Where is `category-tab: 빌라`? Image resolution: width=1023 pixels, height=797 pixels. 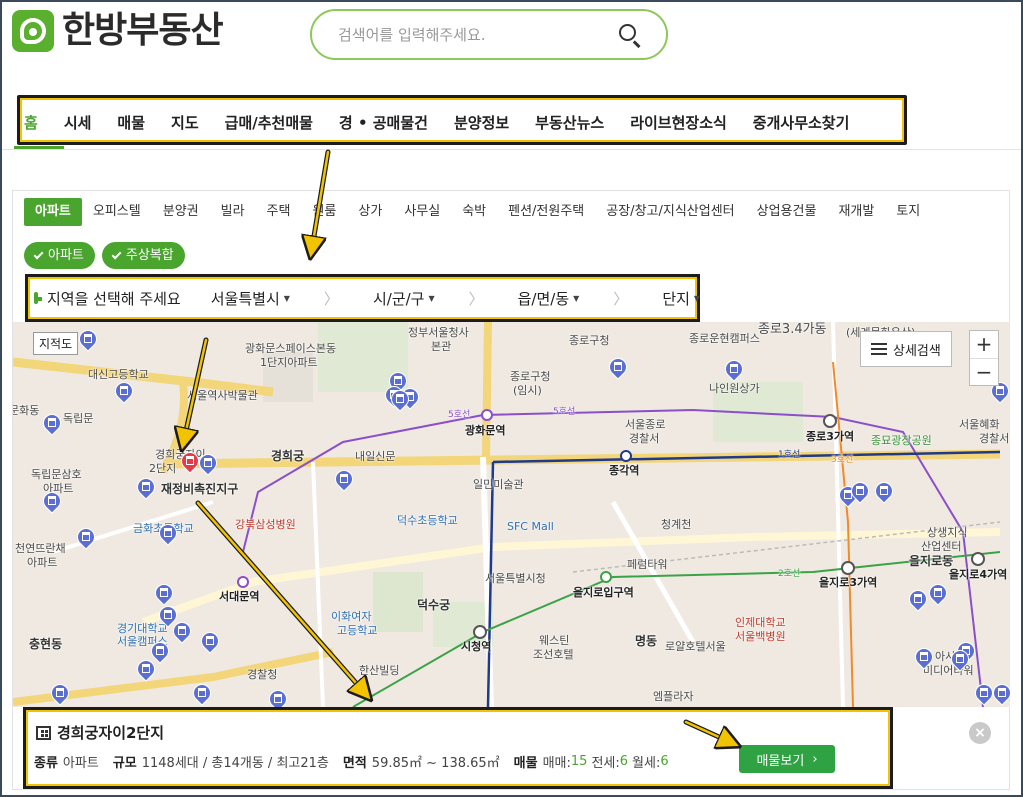 category-tab: 빌라 is located at coordinates (233, 212).